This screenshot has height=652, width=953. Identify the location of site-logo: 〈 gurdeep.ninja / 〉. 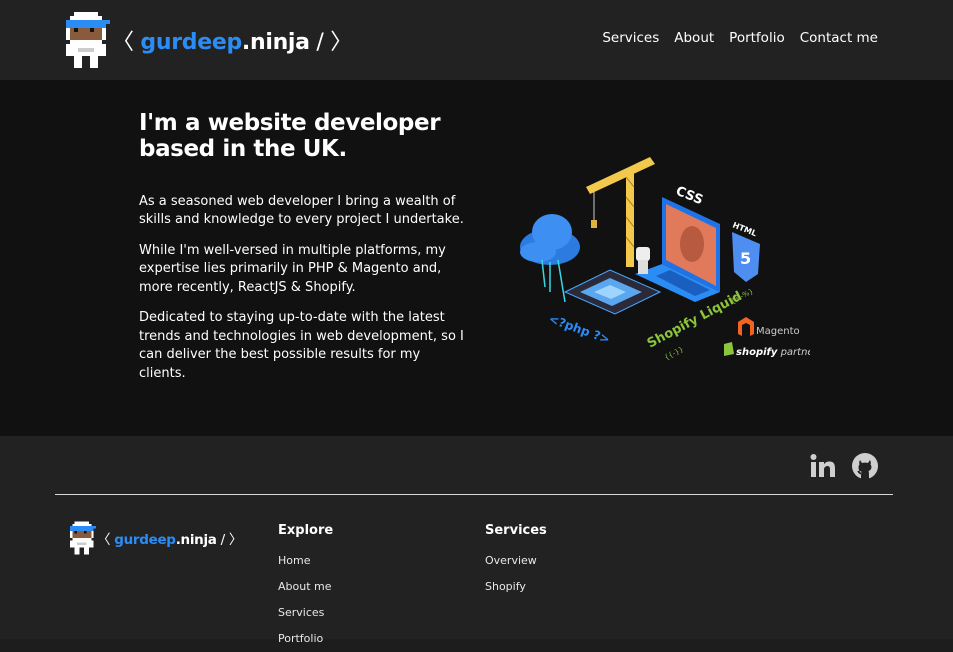
(209, 40).